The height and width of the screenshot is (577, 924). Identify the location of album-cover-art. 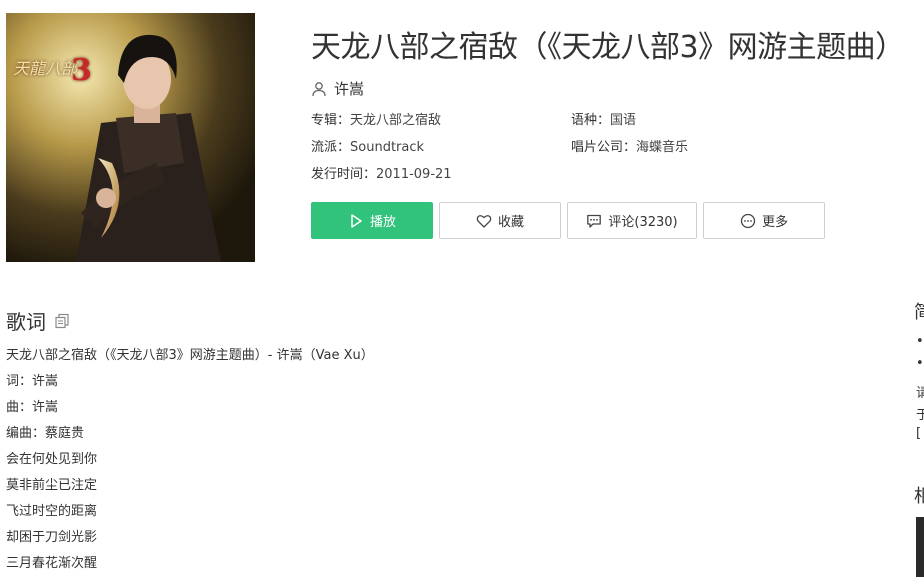
(130, 137).